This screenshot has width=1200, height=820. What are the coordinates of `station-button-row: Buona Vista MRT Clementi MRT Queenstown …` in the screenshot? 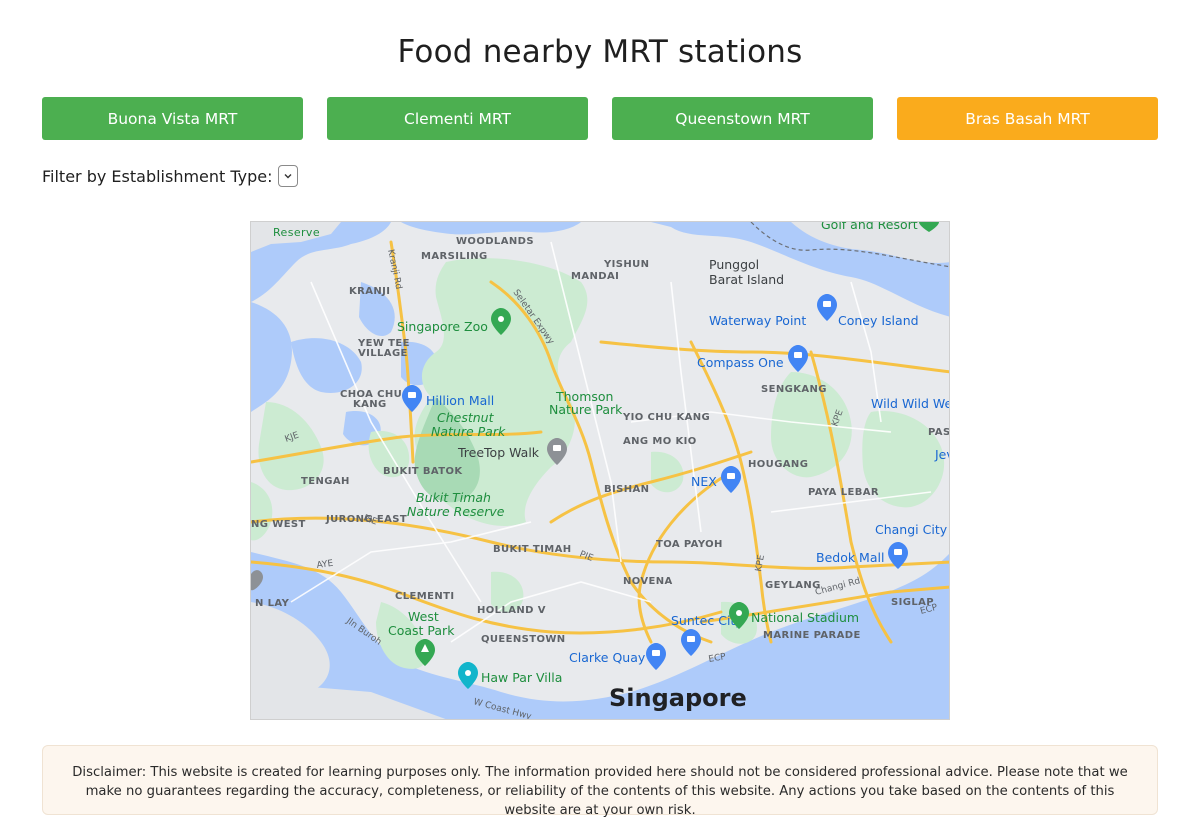 It's located at (600, 118).